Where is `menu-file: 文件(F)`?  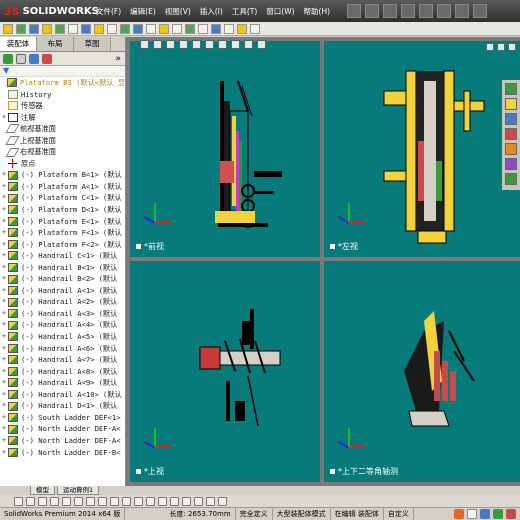 menu-file: 文件(F) is located at coordinates (108, 11).